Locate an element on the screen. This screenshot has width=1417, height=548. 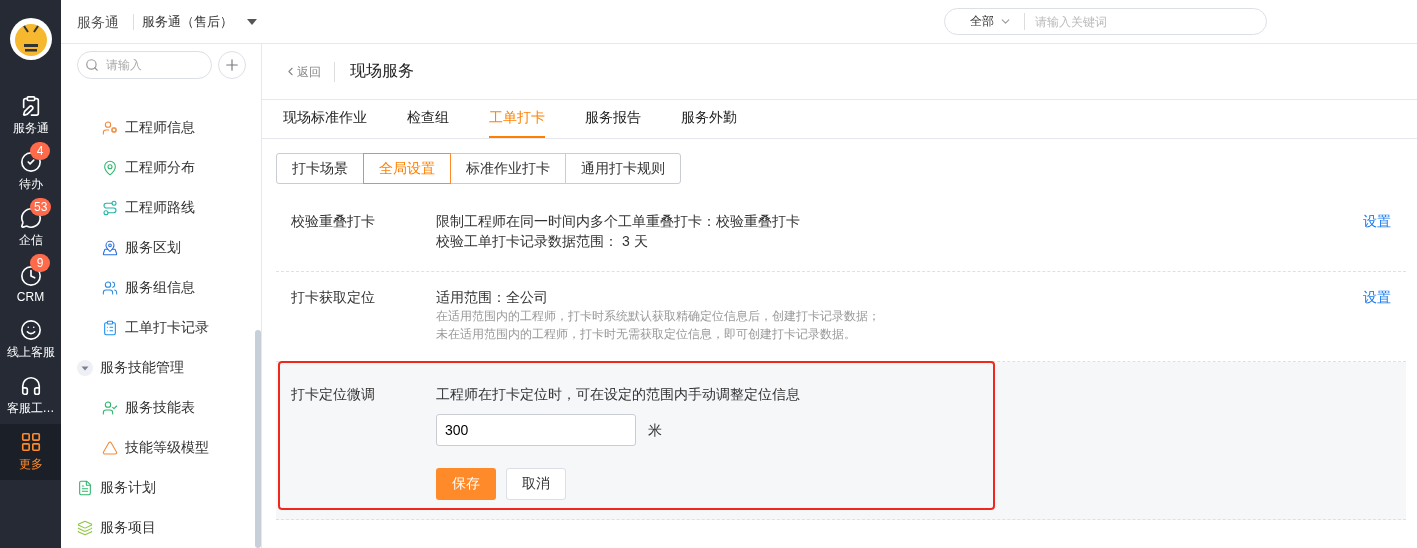
add-button is located at coordinates (232, 65).